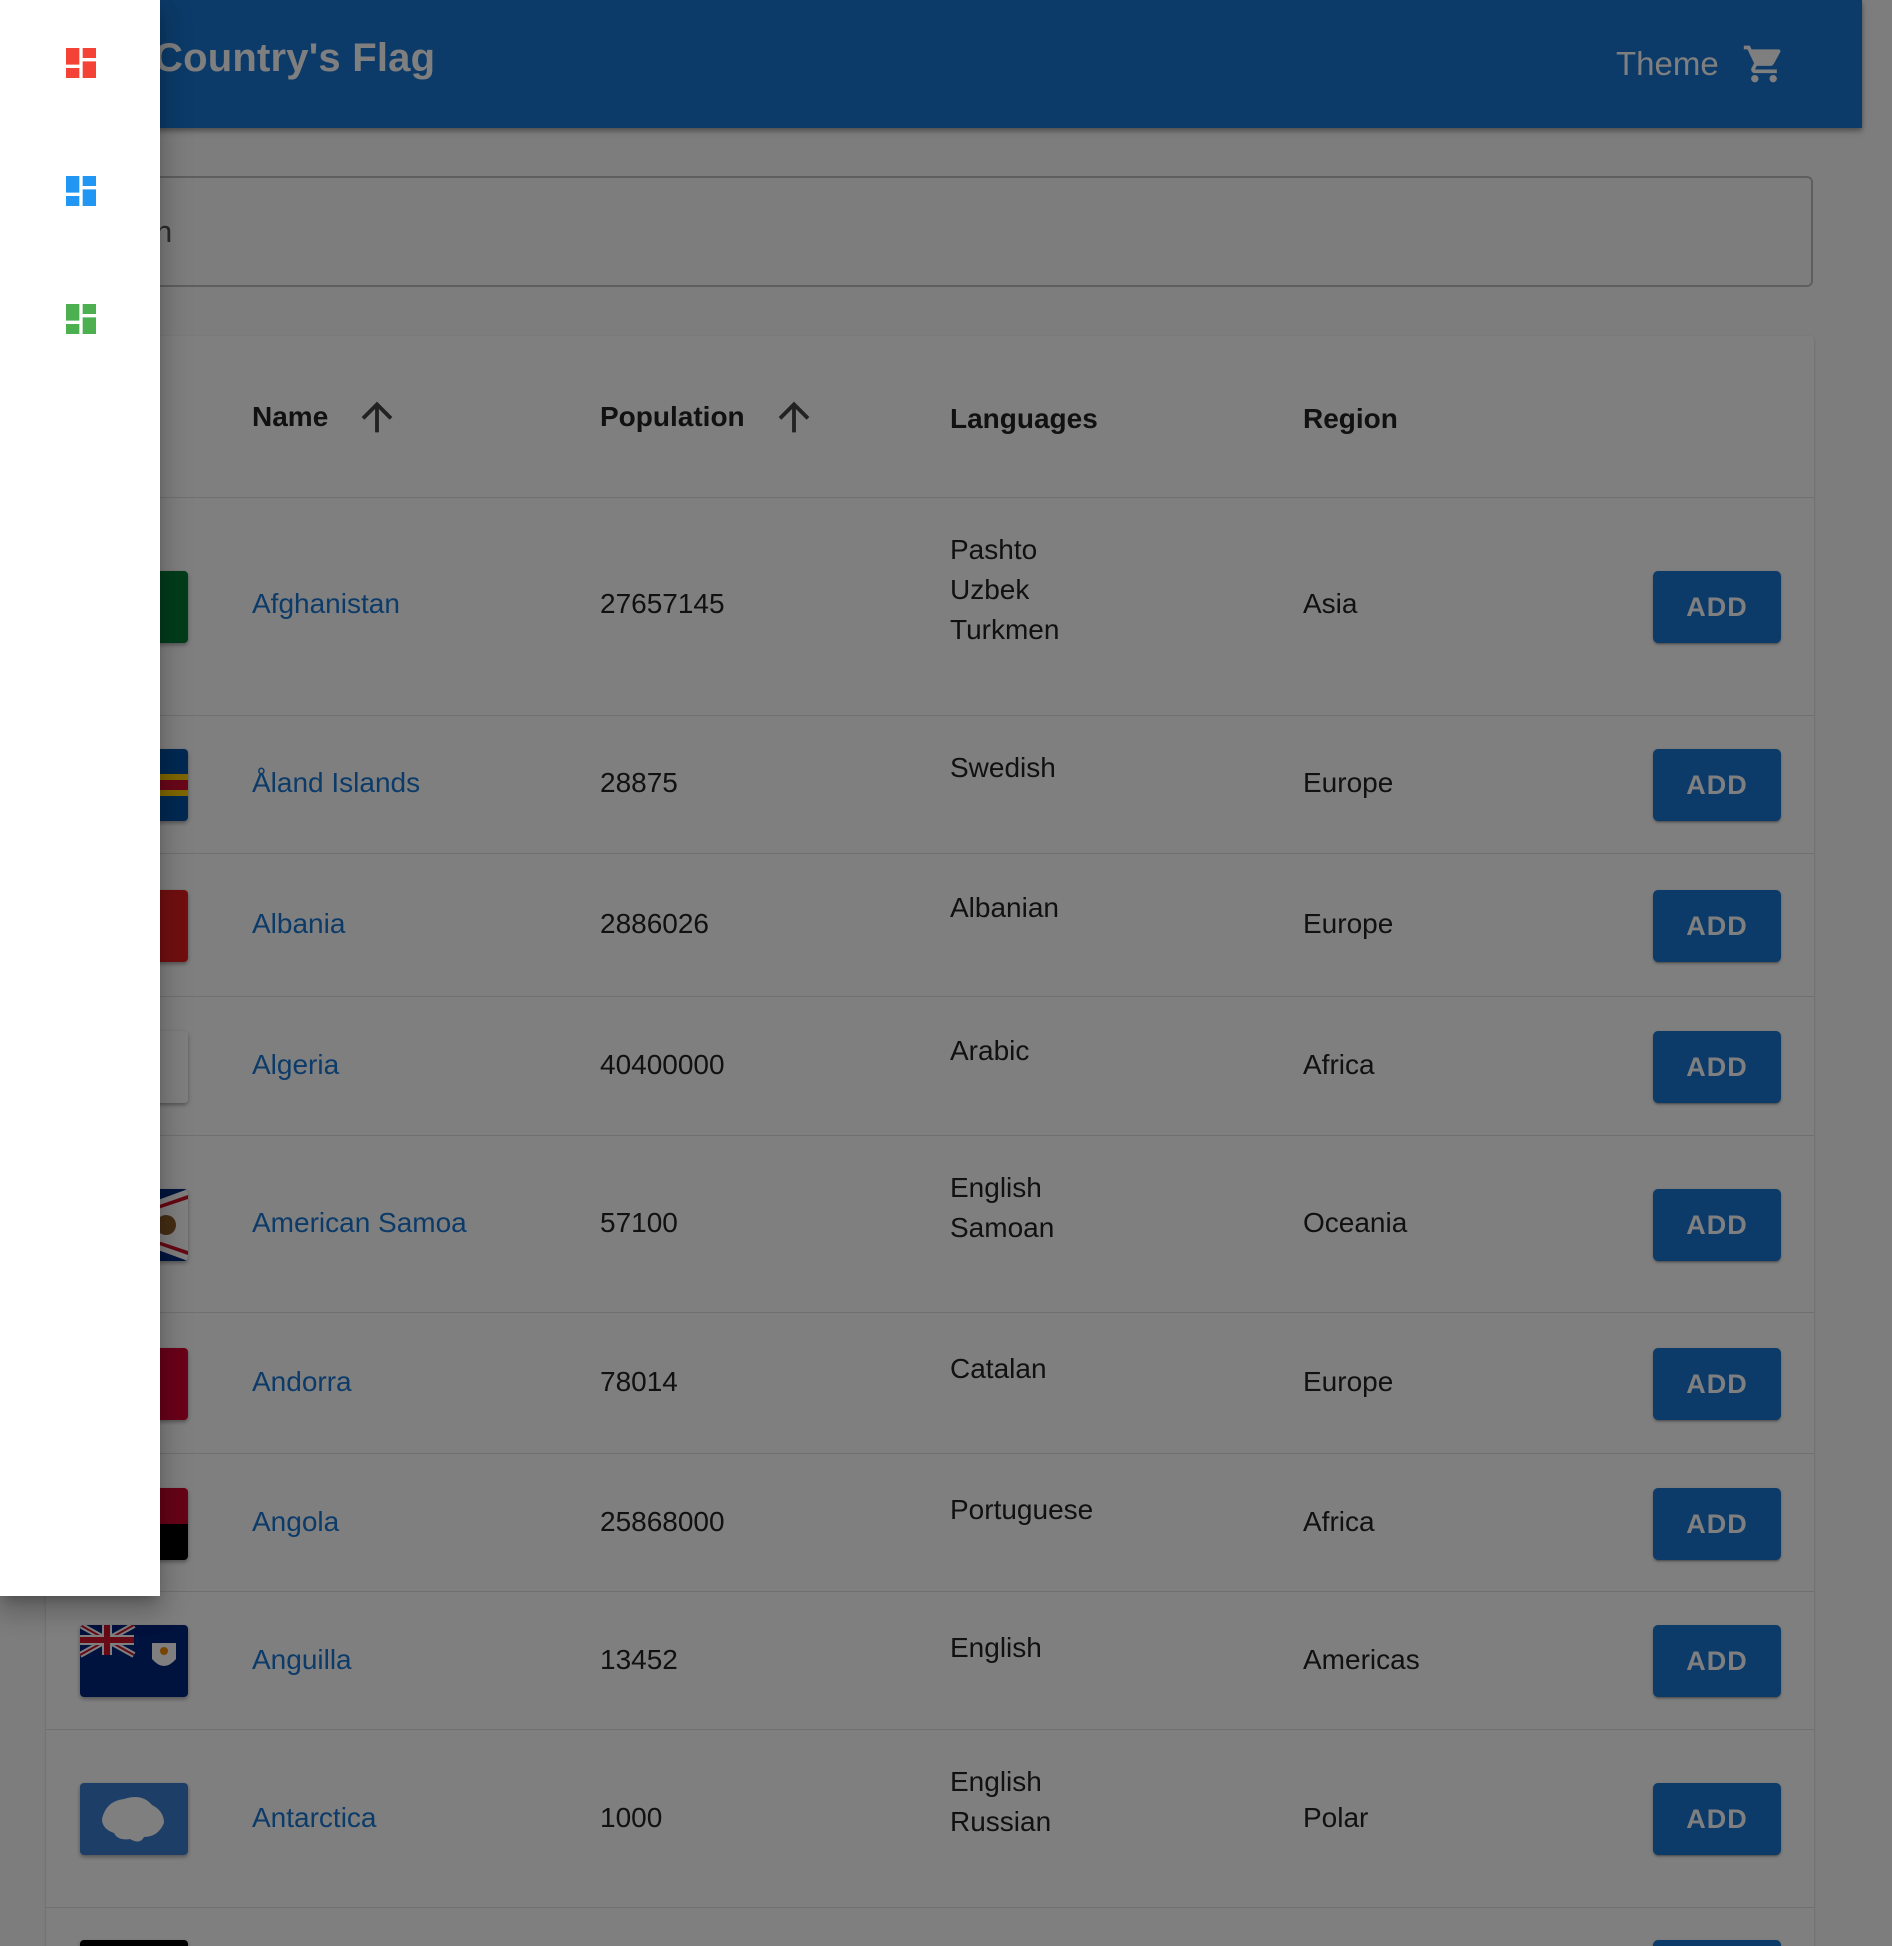 The height and width of the screenshot is (1946, 1892). Describe the element at coordinates (80, 798) in the screenshot. I see `side-drawer` at that location.